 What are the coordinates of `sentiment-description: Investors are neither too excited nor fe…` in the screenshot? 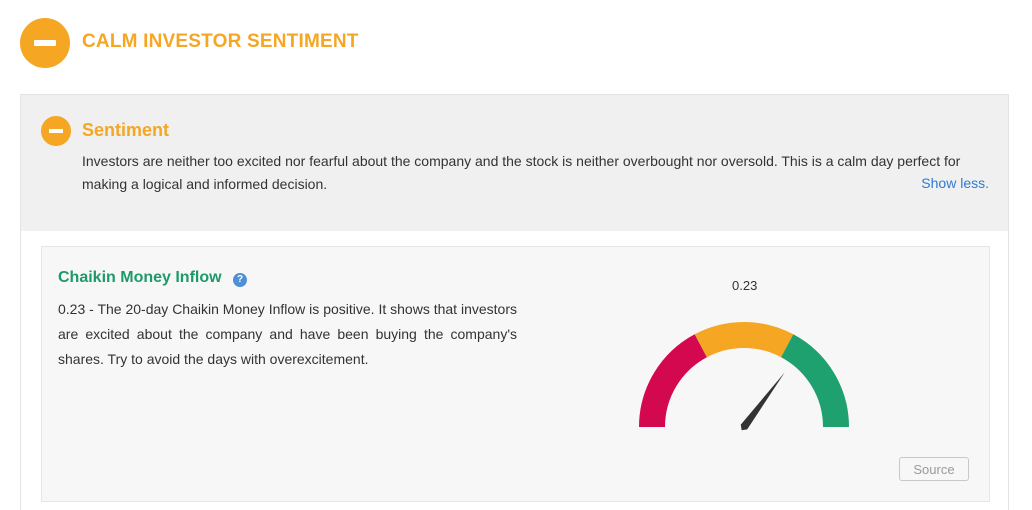 It's located at (521, 172).